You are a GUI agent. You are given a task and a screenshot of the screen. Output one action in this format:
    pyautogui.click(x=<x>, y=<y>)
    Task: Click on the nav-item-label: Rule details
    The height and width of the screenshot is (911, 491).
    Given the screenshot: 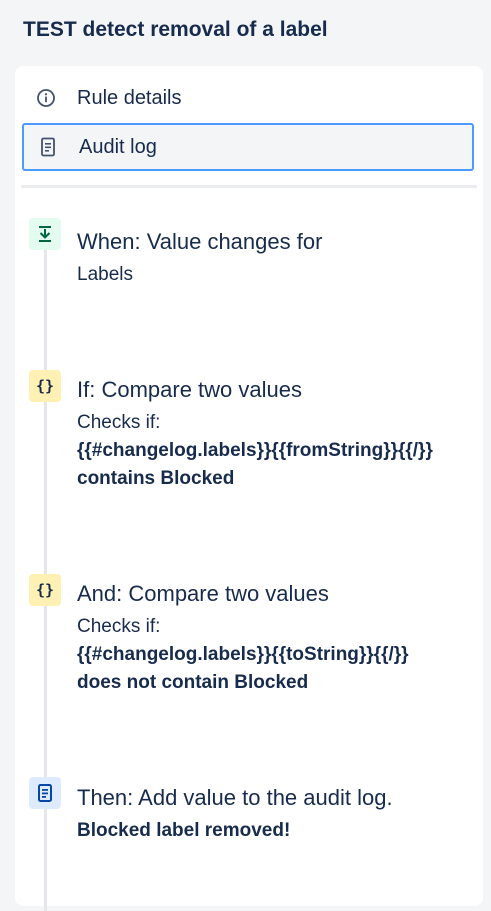 What is the action you would take?
    pyautogui.click(x=129, y=97)
    